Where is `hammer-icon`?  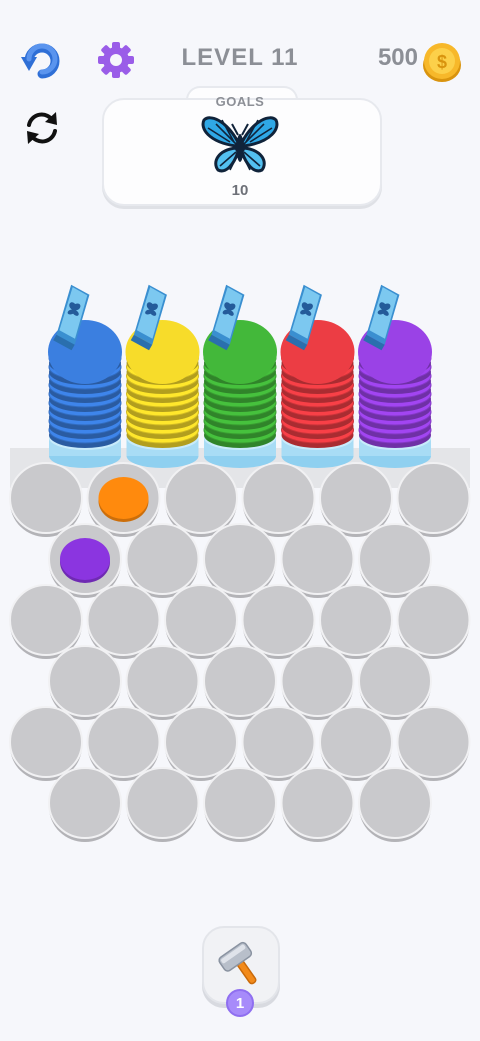 hammer-icon is located at coordinates (237, 963).